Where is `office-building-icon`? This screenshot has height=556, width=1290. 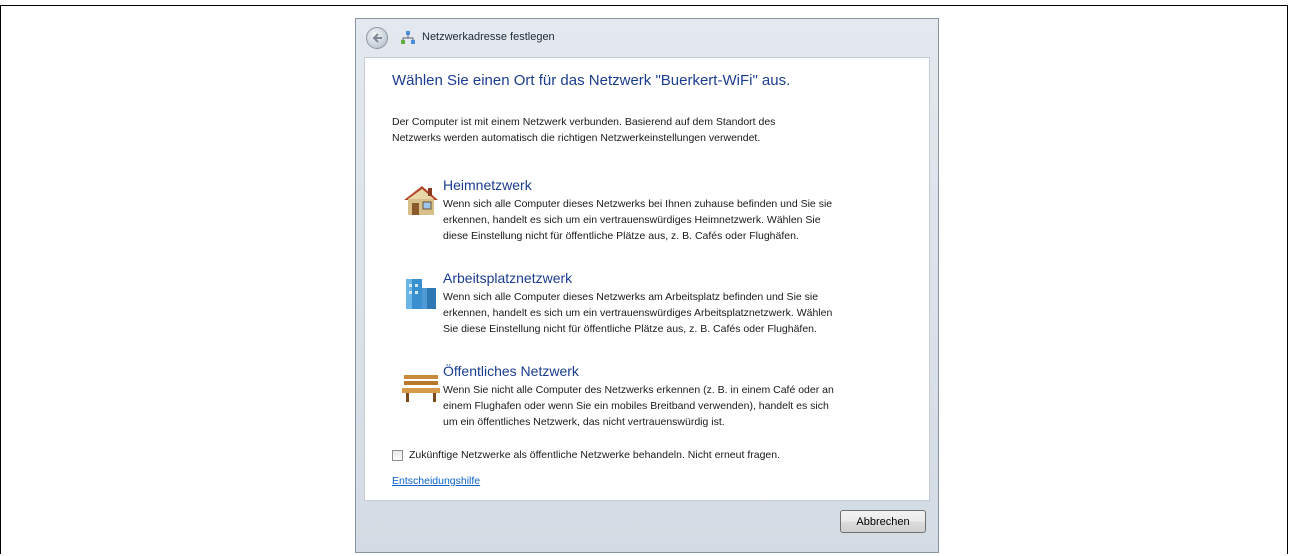
office-building-icon is located at coordinates (421, 294).